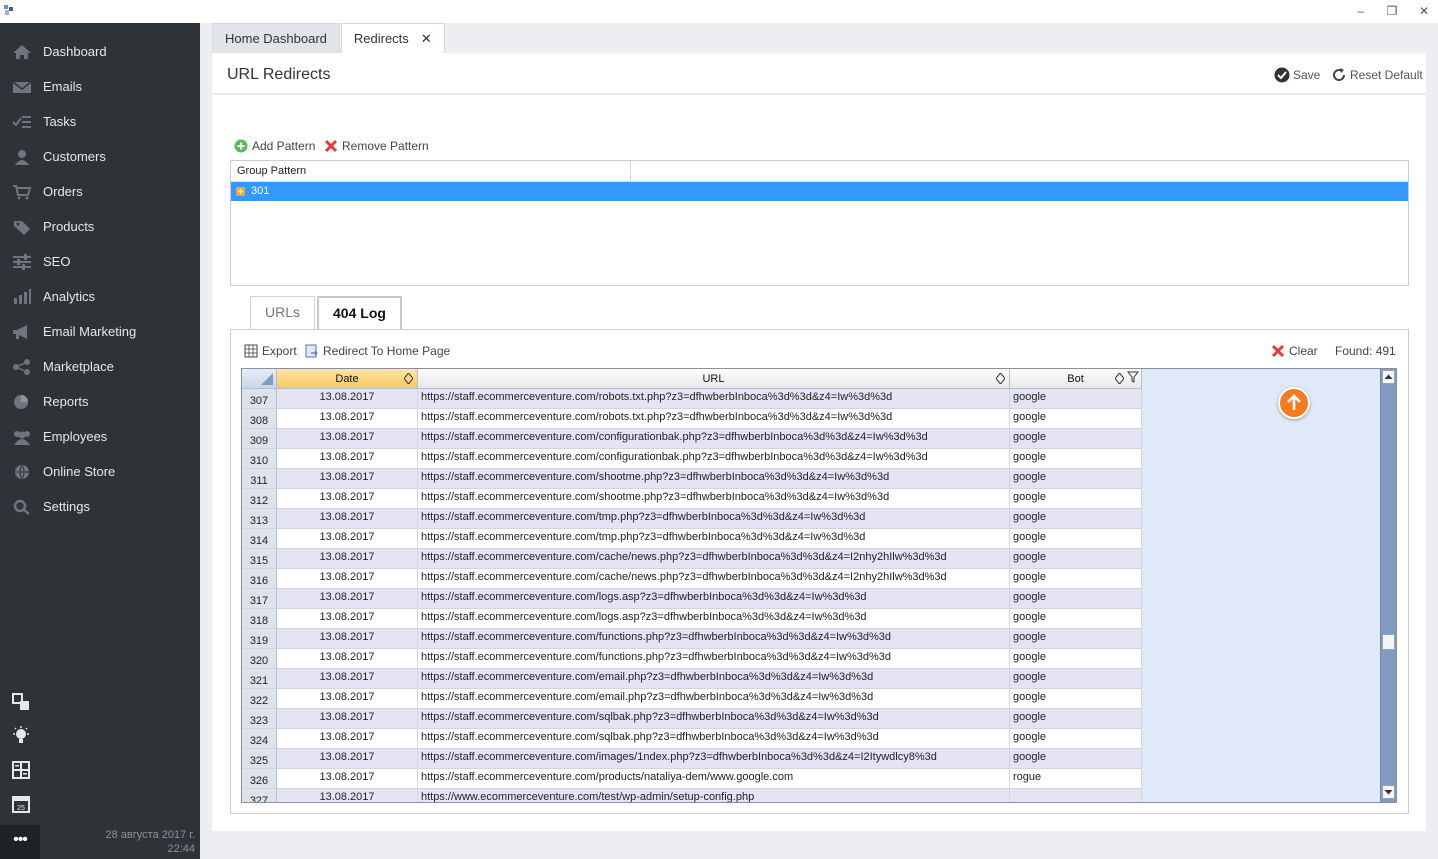 The width and height of the screenshot is (1438, 859). What do you see at coordinates (100, 402) in the screenshot?
I see `sidebar-item-reports: Reports` at bounding box center [100, 402].